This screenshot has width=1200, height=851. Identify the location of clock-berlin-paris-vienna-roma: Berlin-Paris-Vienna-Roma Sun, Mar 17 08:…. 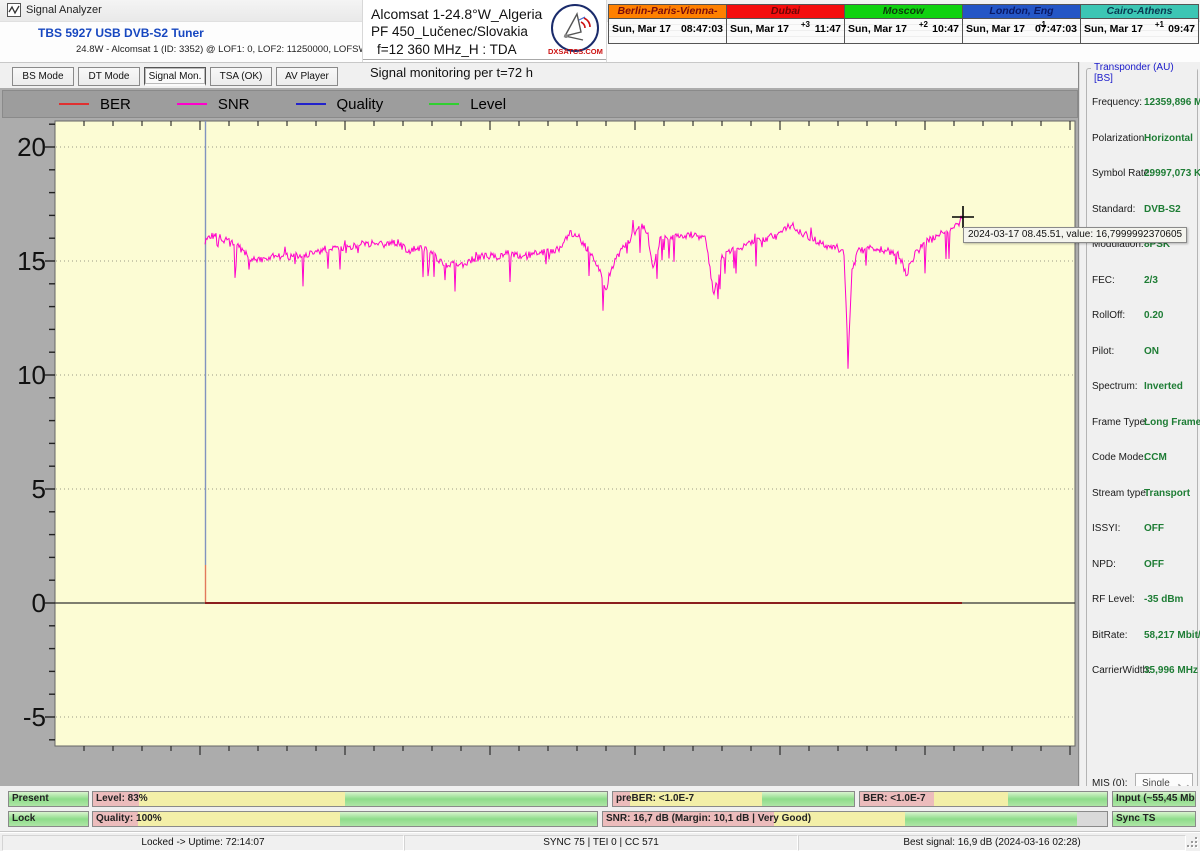
(667, 24).